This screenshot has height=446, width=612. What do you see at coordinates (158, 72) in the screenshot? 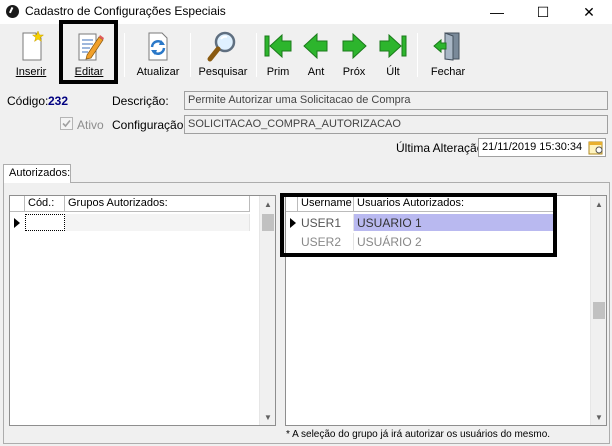
I see `atualizar-label: Atualizar` at bounding box center [158, 72].